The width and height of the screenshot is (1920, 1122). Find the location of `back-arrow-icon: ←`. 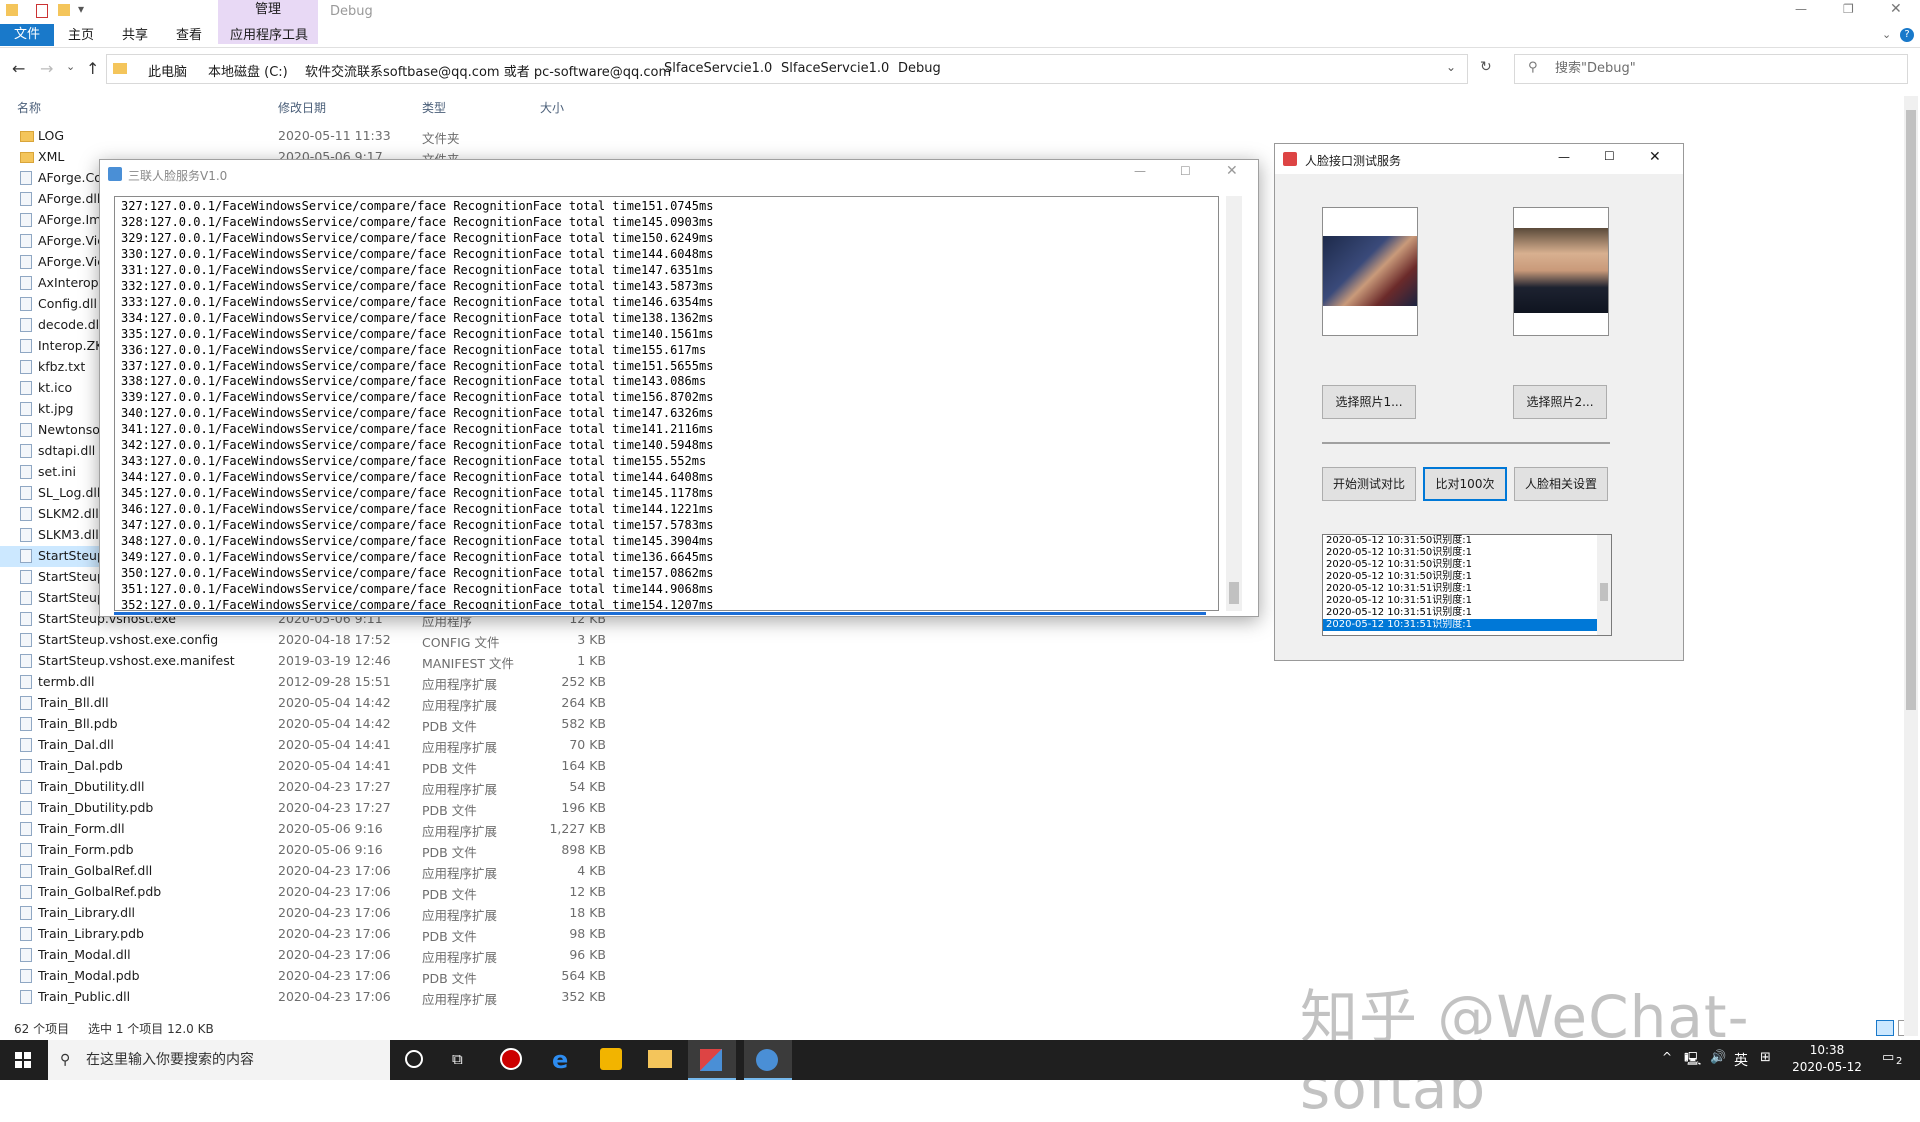

back-arrow-icon: ← is located at coordinates (18, 68).